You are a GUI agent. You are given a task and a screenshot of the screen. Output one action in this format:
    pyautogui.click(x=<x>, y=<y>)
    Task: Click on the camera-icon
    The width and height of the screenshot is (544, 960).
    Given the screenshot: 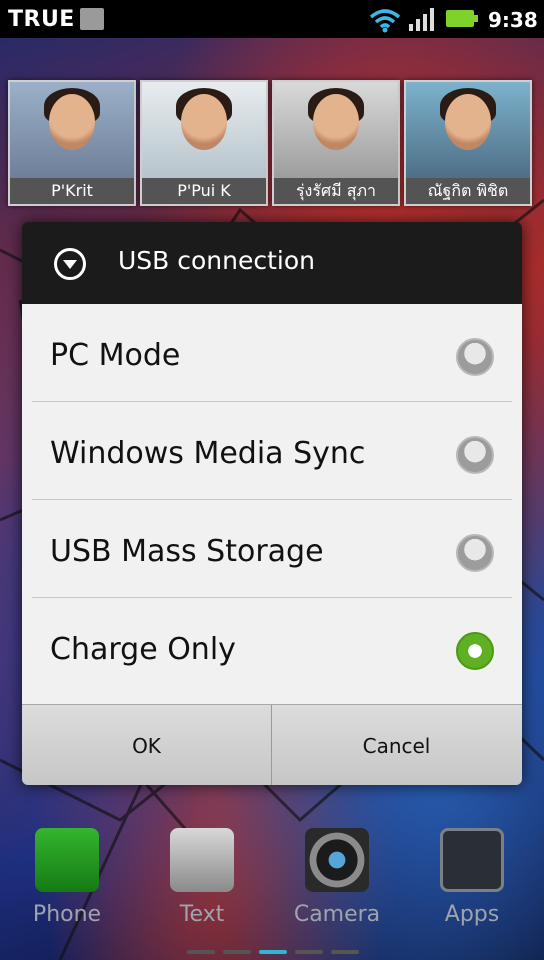 What is the action you would take?
    pyautogui.click(x=337, y=860)
    